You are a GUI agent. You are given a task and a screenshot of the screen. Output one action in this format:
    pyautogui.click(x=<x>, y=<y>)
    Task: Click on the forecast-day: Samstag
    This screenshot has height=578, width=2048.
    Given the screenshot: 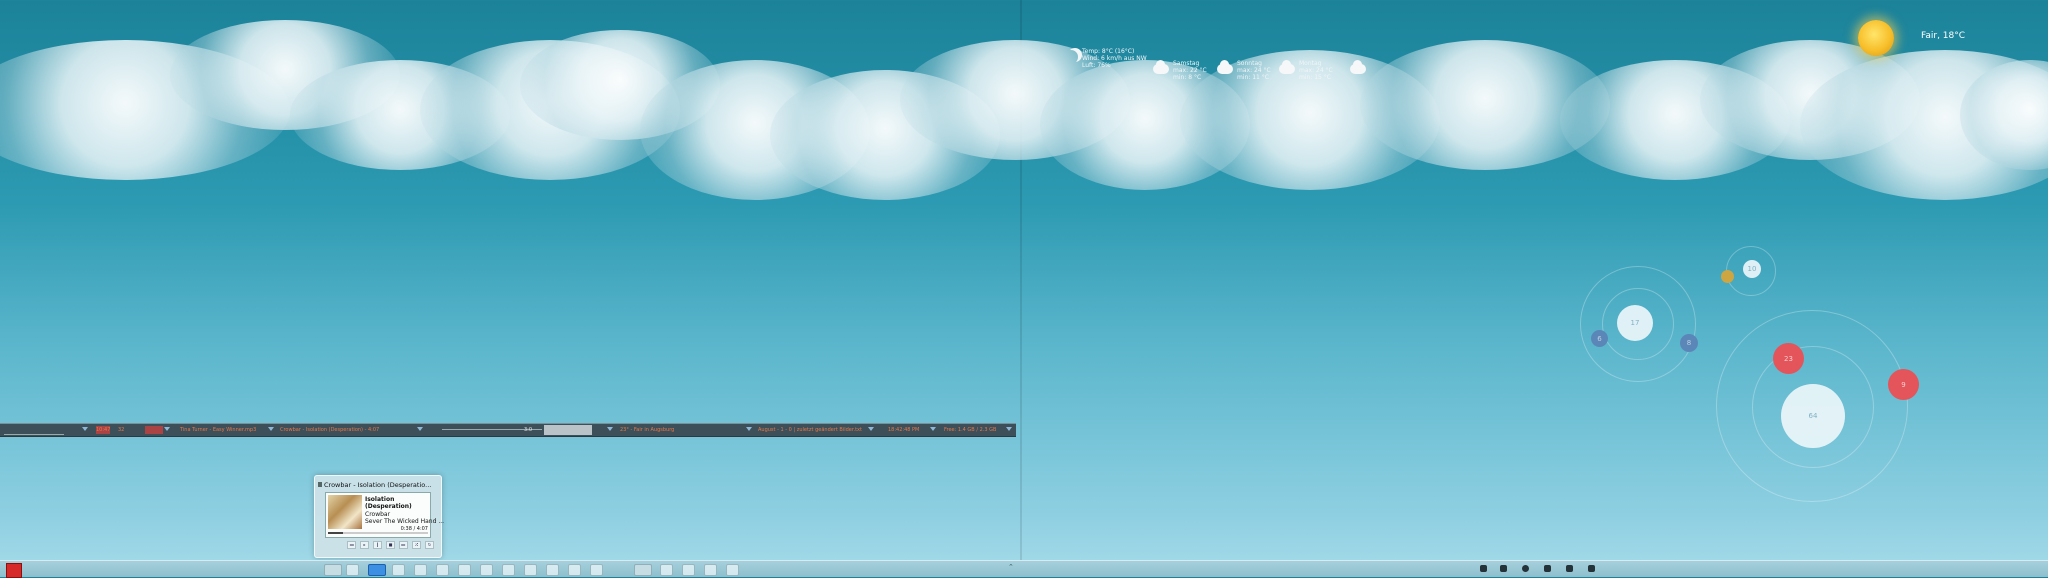 What is the action you would take?
    pyautogui.click(x=1186, y=63)
    